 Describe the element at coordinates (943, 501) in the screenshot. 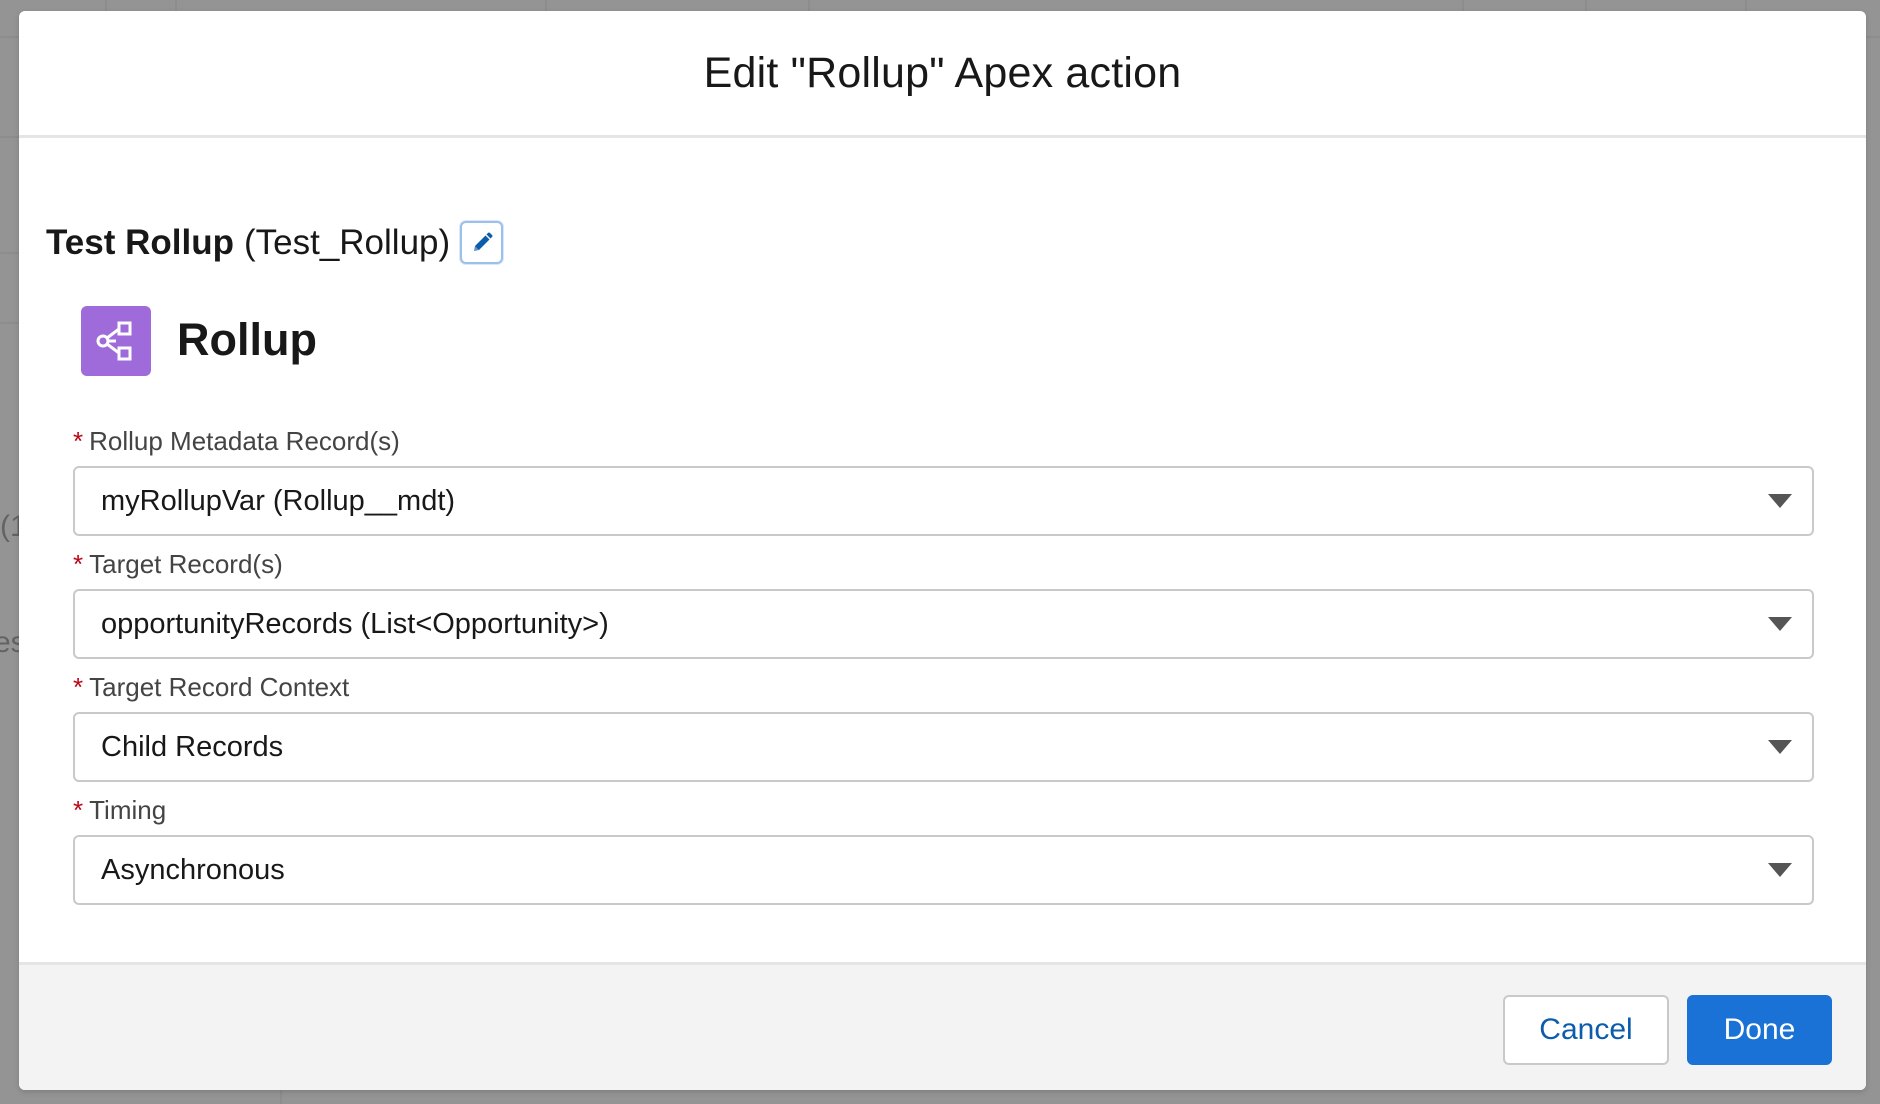

I see `rollup-metadata-combobox: myRollupVar (Rollup__mdt)` at that location.